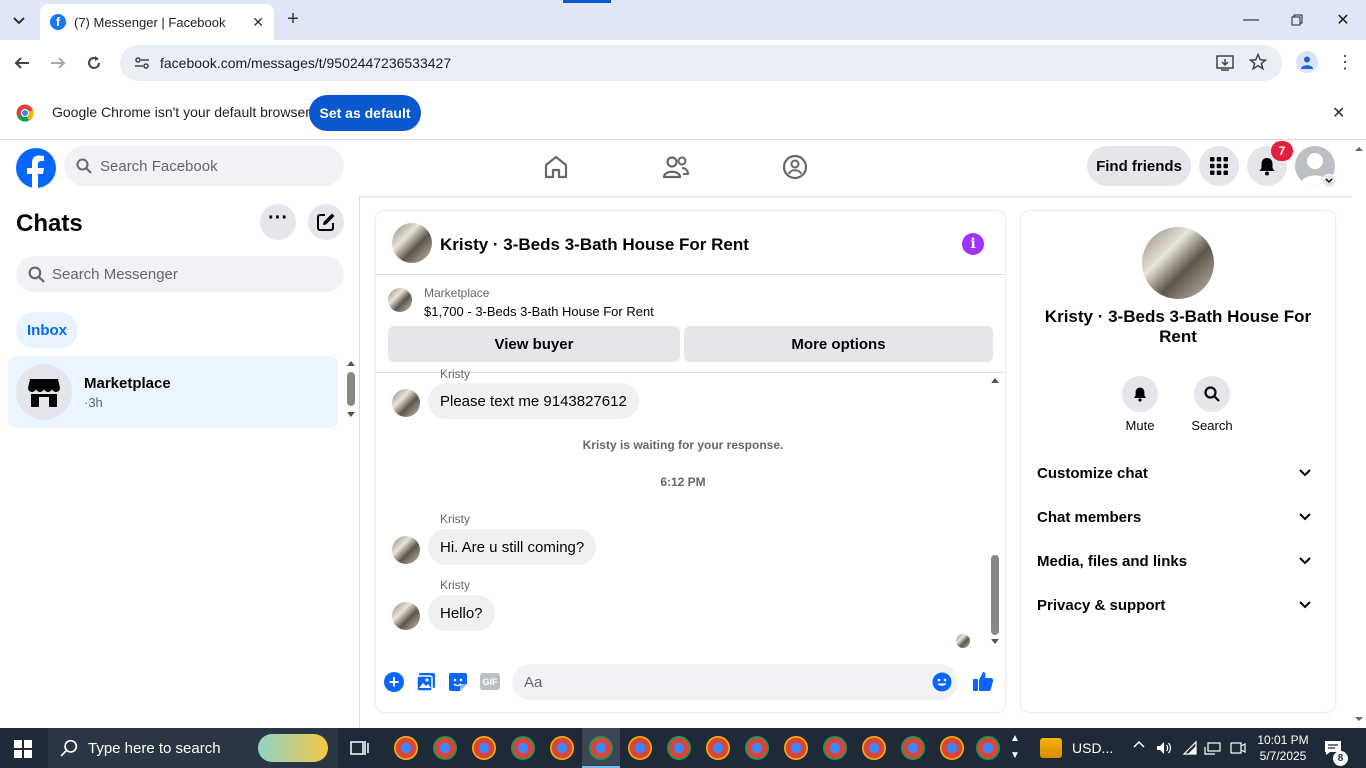 The image size is (1366, 768). Describe the element at coordinates (1305, 605) in the screenshot. I see `chevron-down-icon` at that location.